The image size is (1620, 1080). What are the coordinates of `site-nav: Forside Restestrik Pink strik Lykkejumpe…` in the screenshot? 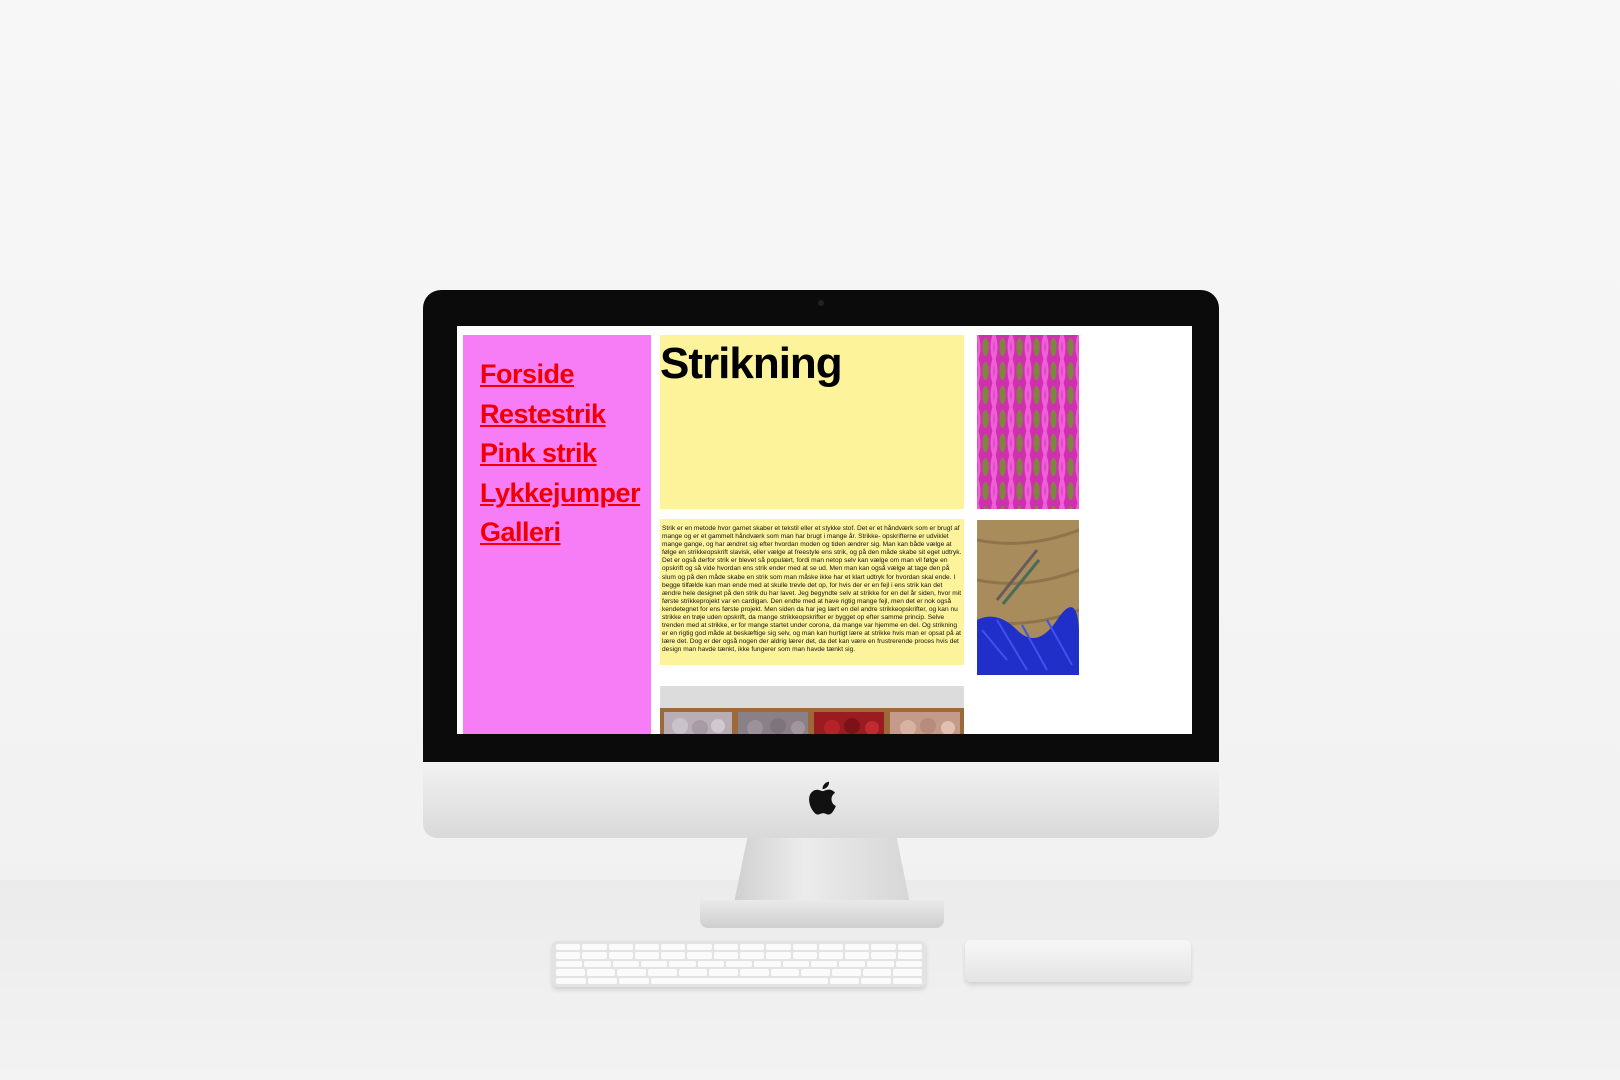 It's located at (557, 534).